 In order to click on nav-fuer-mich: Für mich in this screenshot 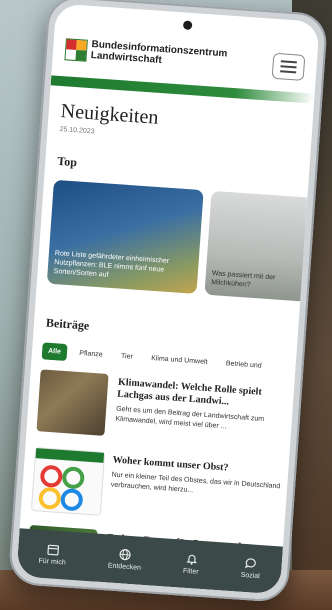, I will do `click(52, 555)`.